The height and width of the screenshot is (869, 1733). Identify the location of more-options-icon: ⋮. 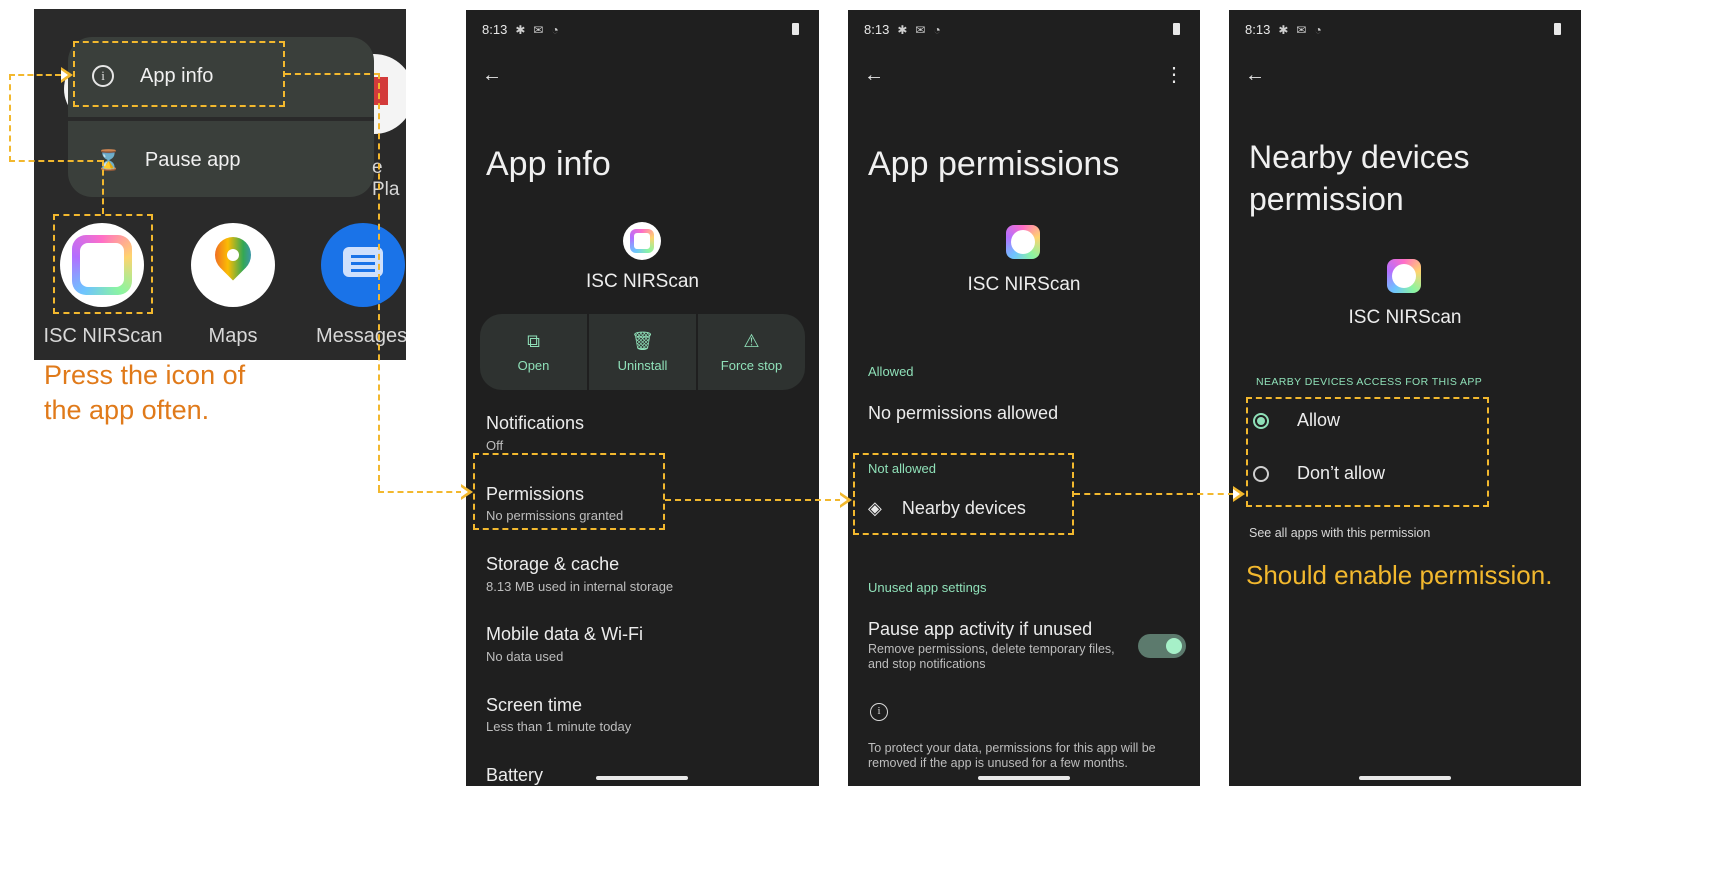
(1174, 74).